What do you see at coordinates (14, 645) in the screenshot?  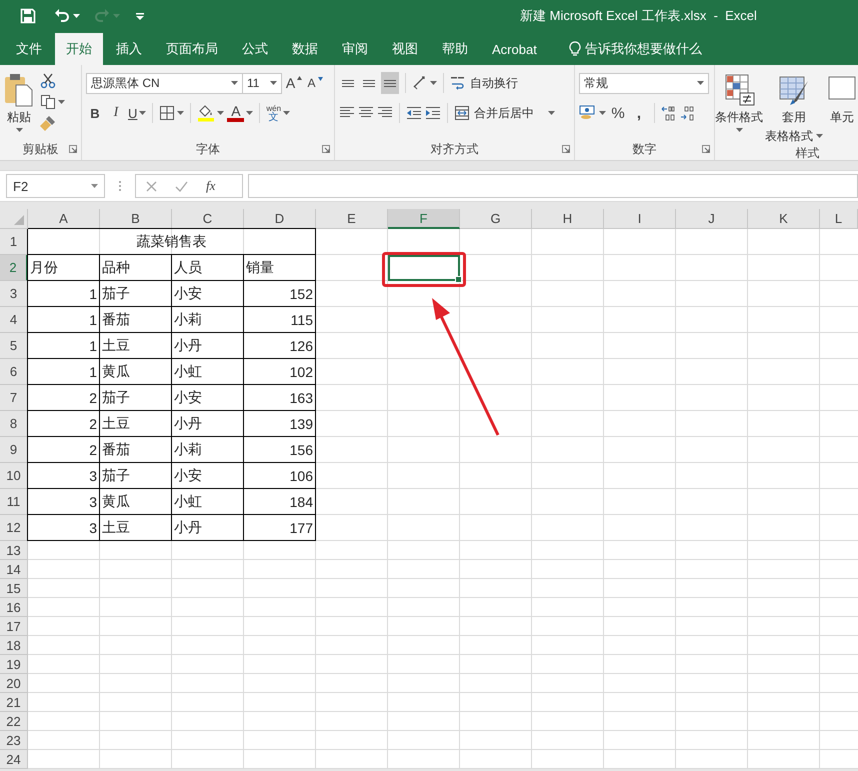 I see `row-header: 18` at bounding box center [14, 645].